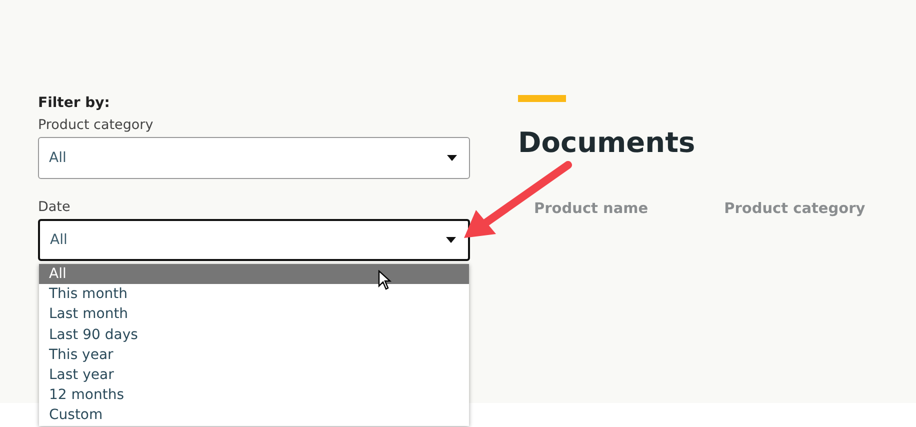 The width and height of the screenshot is (916, 427). What do you see at coordinates (254, 274) in the screenshot?
I see `dropdown-option: All` at bounding box center [254, 274].